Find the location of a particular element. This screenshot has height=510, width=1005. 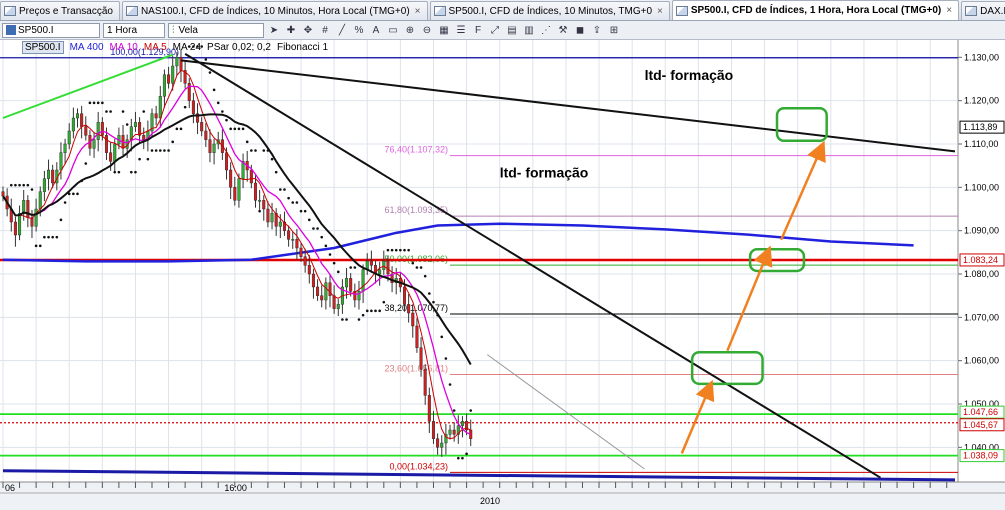

pan-icon: ✥ is located at coordinates (308, 30).